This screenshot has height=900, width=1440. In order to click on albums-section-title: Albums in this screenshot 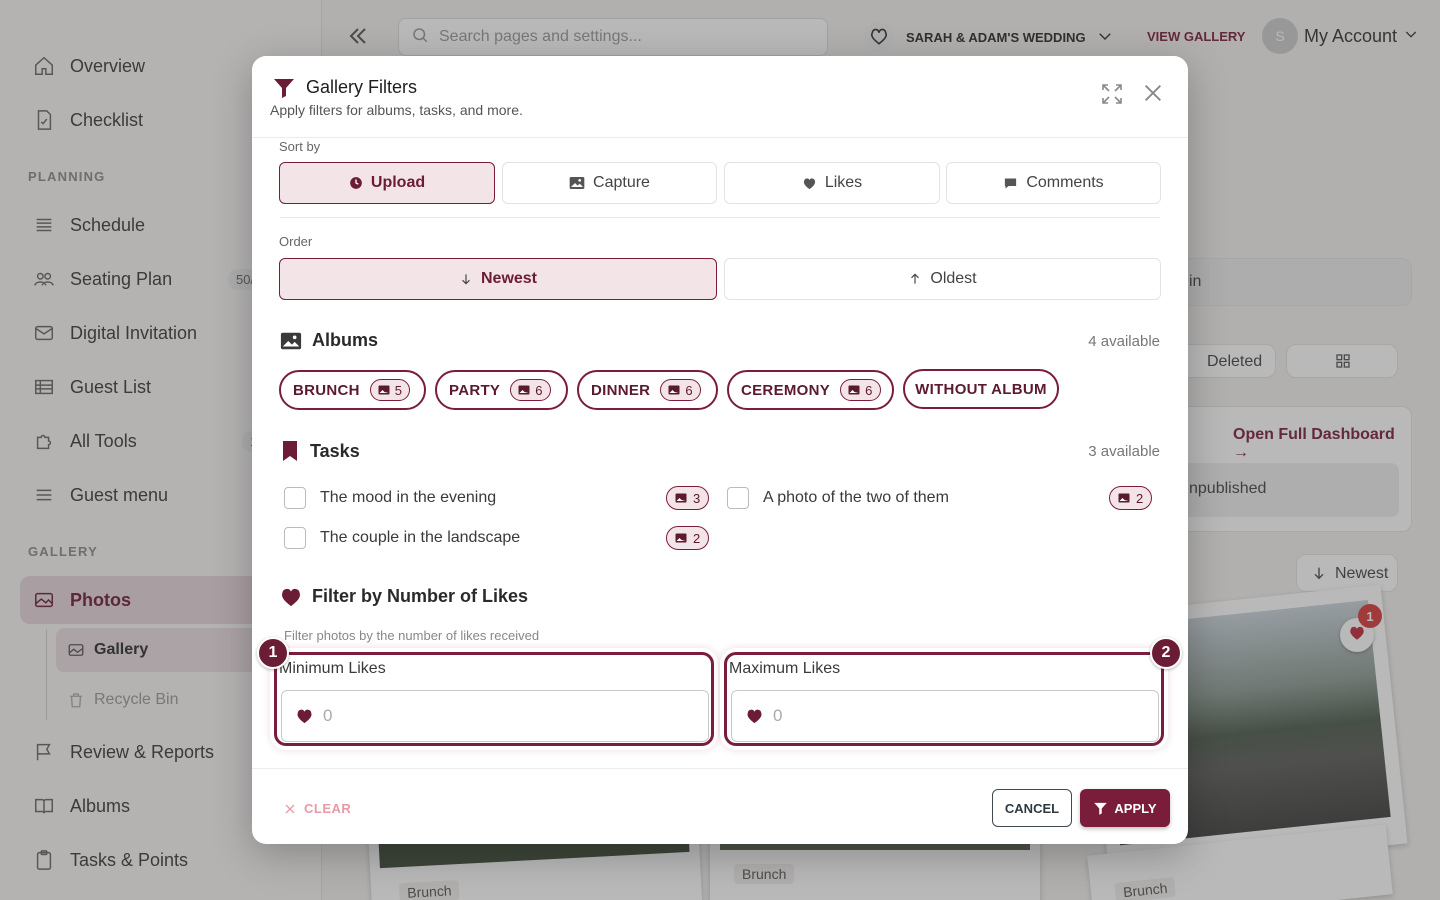, I will do `click(329, 340)`.